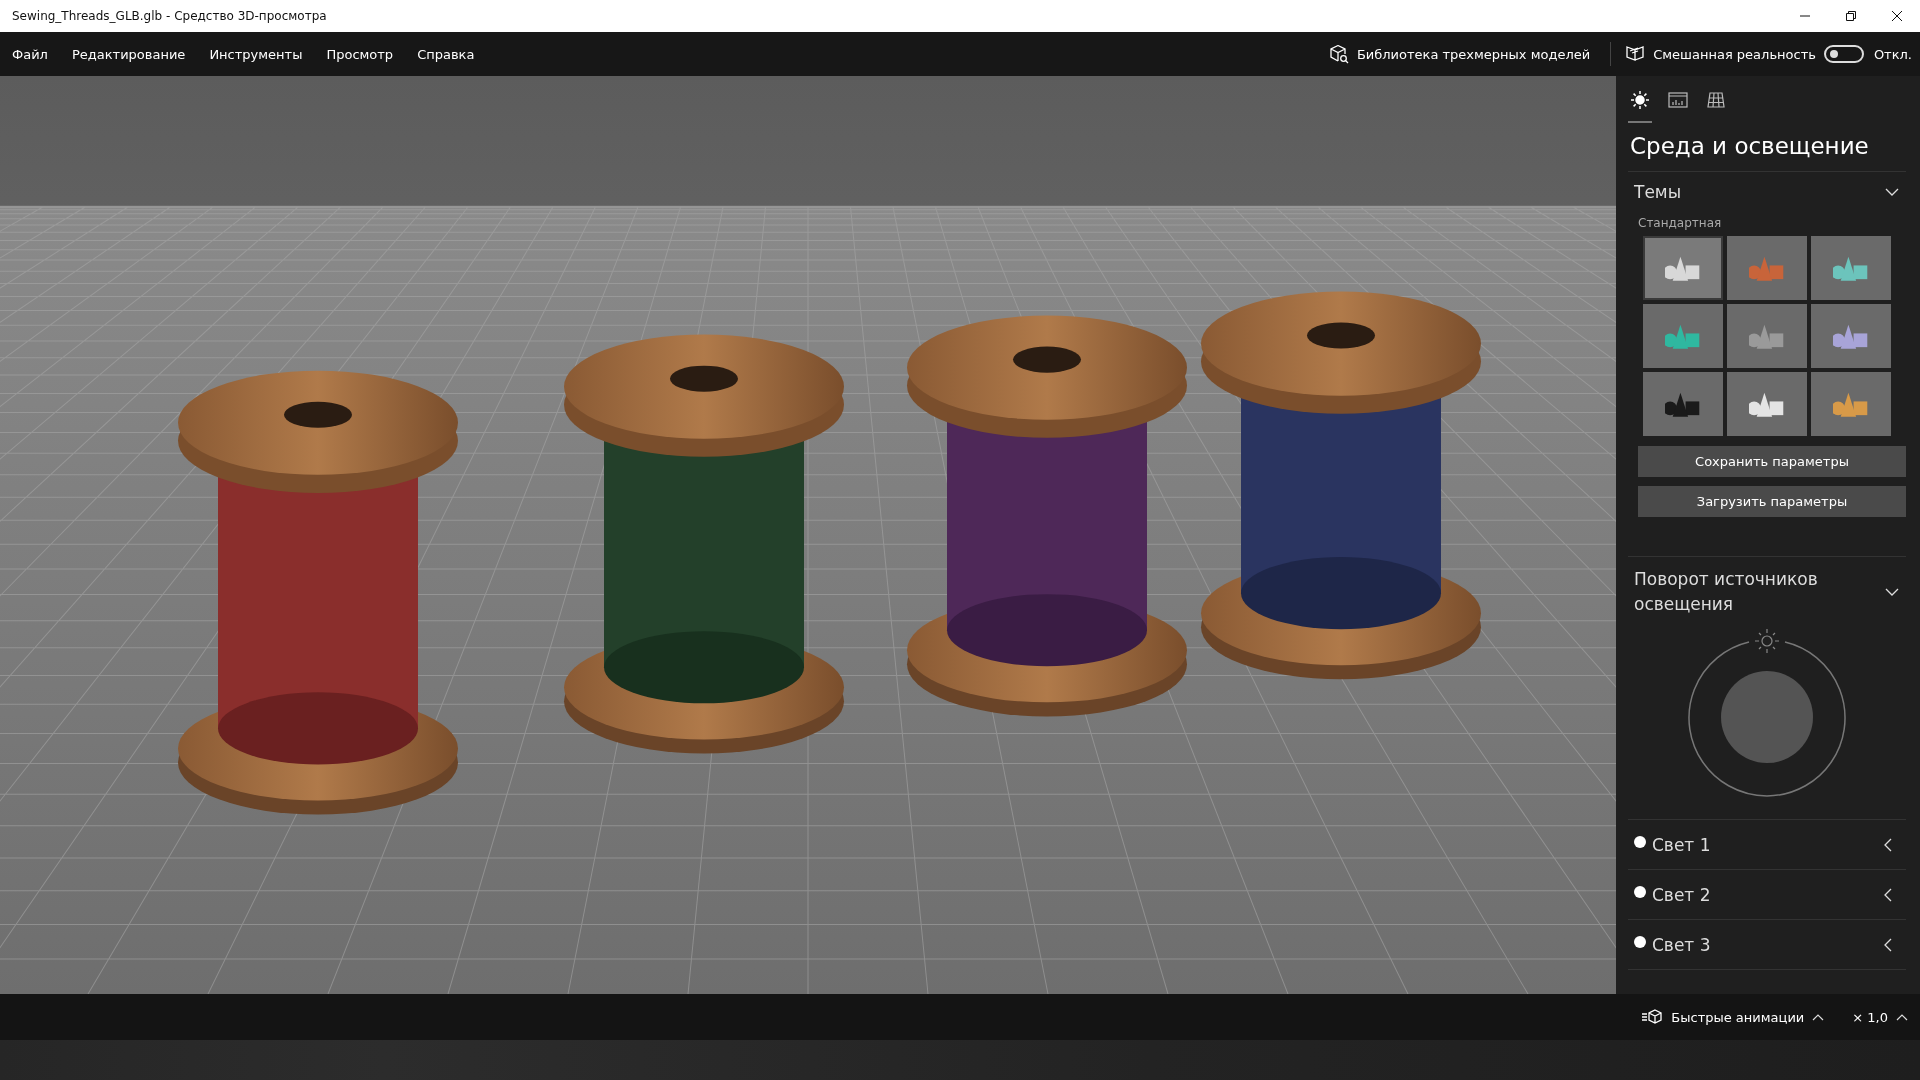 The image size is (1920, 1080). Describe the element at coordinates (1897, 16) in the screenshot. I see `close-icon` at that location.